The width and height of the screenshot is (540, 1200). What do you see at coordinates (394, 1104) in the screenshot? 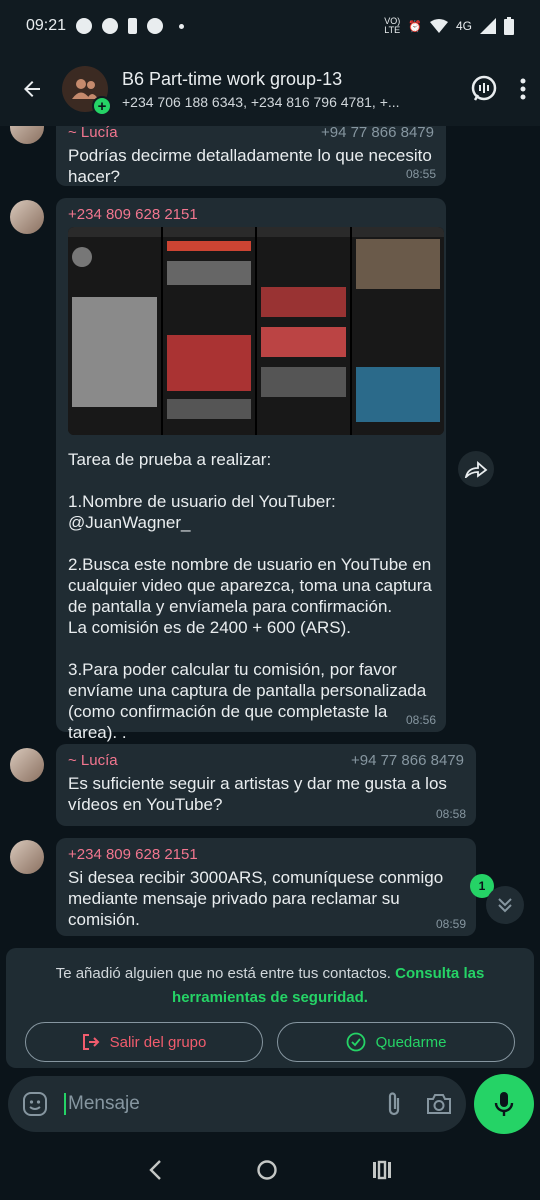
I see `attach-icon` at bounding box center [394, 1104].